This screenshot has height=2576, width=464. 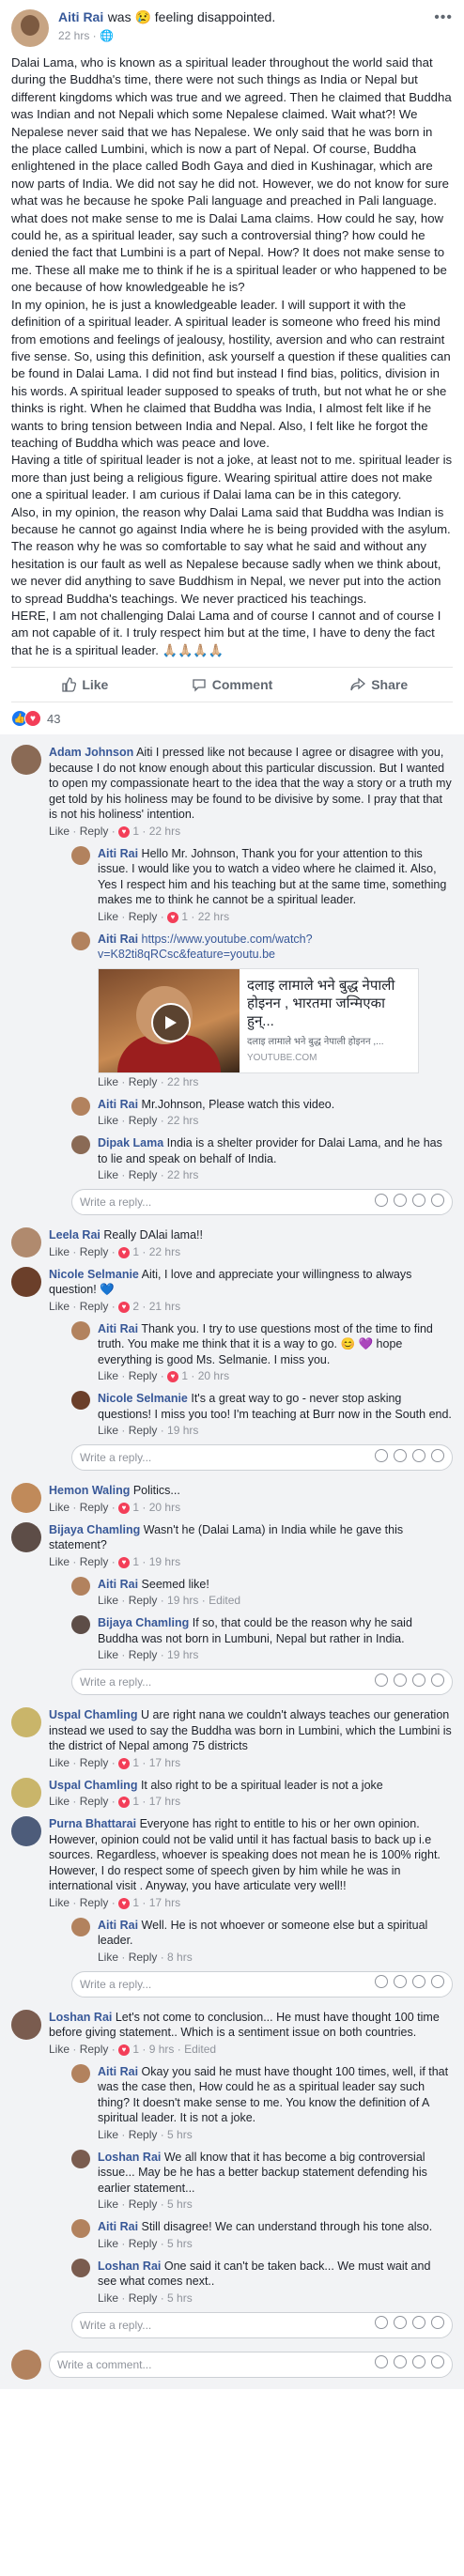 What do you see at coordinates (95, 1529) in the screenshot?
I see `commenter-name: Bijaya Chamling` at bounding box center [95, 1529].